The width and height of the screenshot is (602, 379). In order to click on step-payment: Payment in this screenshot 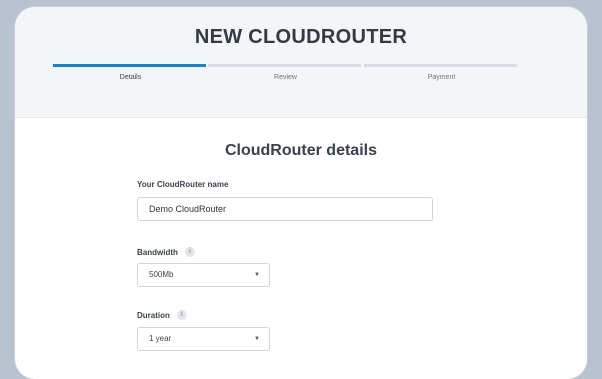, I will do `click(441, 79)`.